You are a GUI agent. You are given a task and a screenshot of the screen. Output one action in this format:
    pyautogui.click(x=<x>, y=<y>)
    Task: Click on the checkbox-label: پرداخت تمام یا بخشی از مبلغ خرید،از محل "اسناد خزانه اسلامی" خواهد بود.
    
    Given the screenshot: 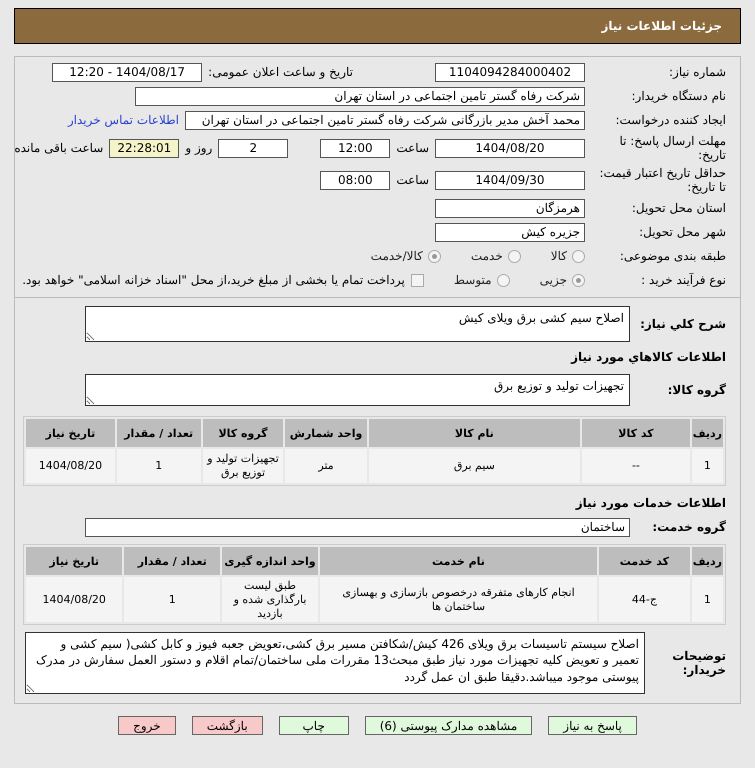 What is the action you would take?
    pyautogui.click(x=213, y=280)
    